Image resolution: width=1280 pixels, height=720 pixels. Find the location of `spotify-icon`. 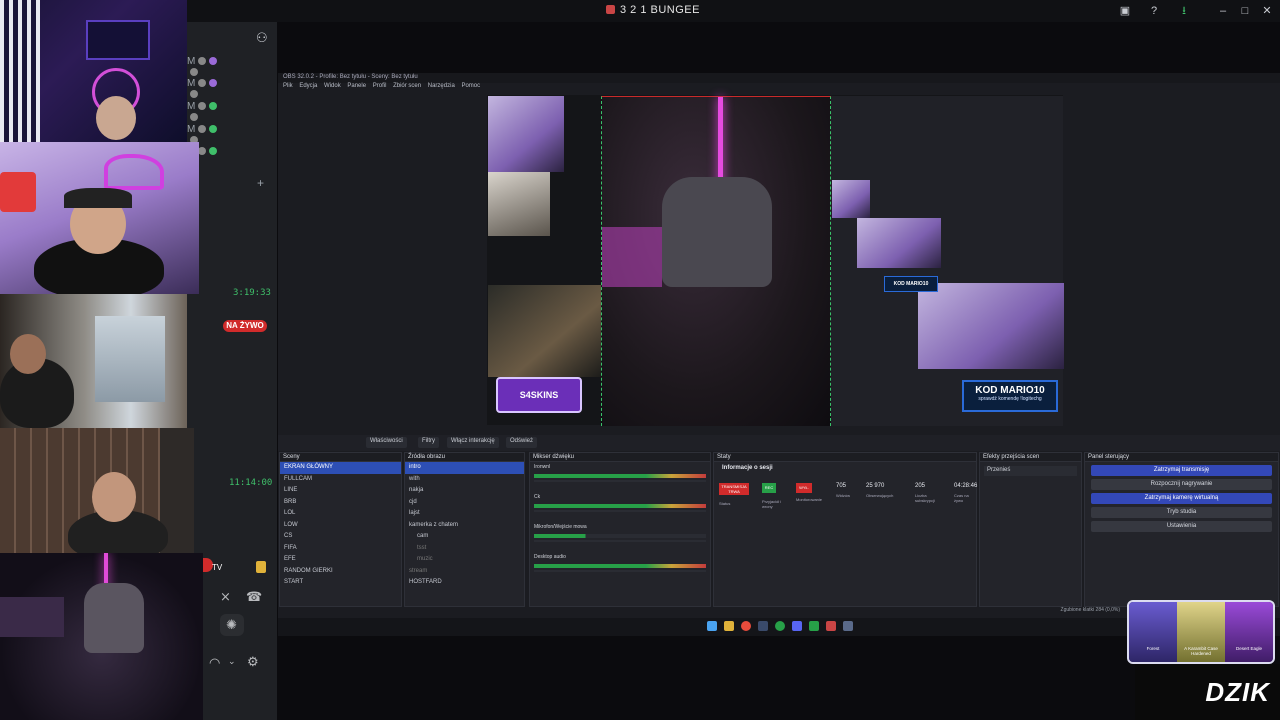

spotify-icon is located at coordinates (780, 626).